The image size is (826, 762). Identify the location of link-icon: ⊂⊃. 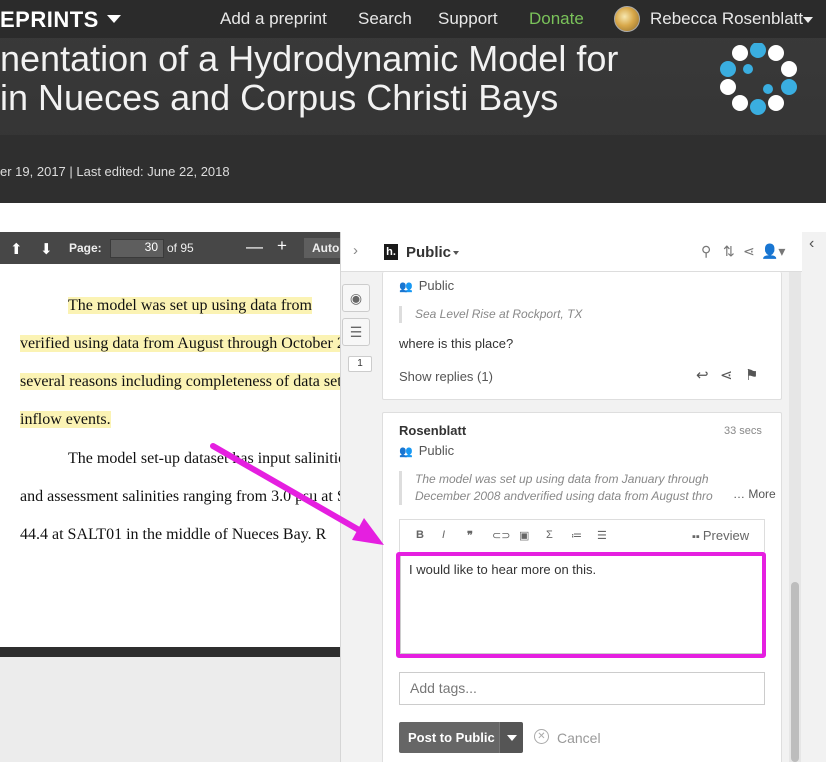
(501, 535).